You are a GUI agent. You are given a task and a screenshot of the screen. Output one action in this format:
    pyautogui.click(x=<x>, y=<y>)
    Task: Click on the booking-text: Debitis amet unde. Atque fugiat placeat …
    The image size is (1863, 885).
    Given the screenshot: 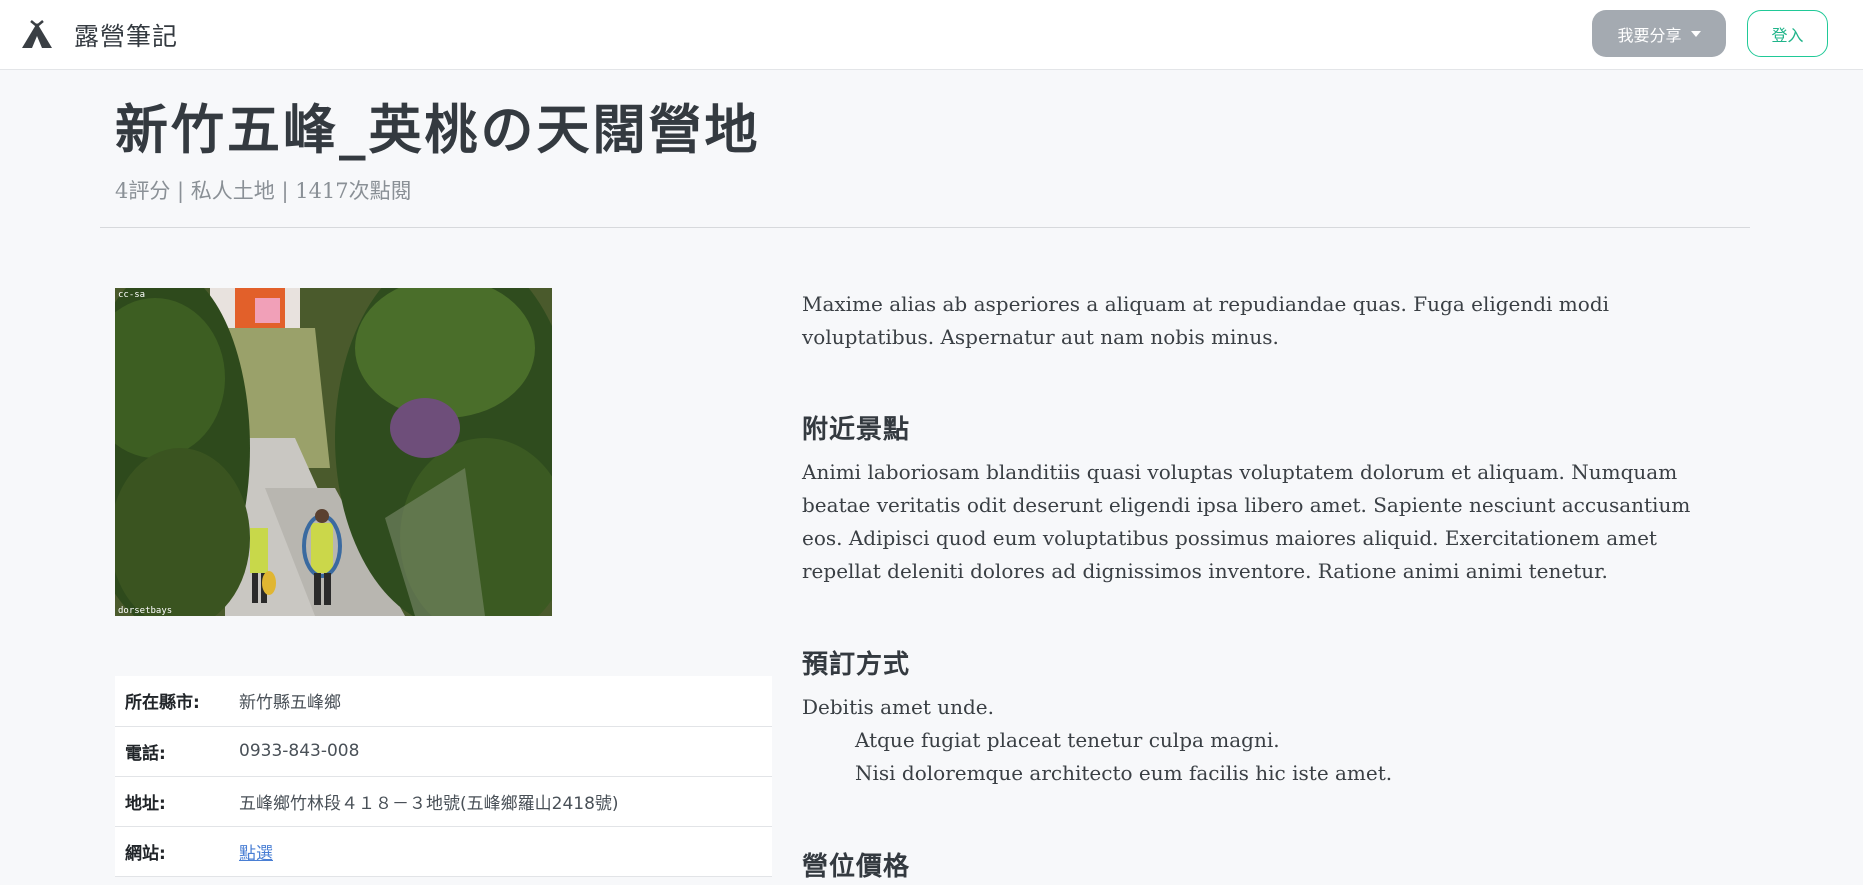 What is the action you would take?
    pyautogui.click(x=1267, y=740)
    